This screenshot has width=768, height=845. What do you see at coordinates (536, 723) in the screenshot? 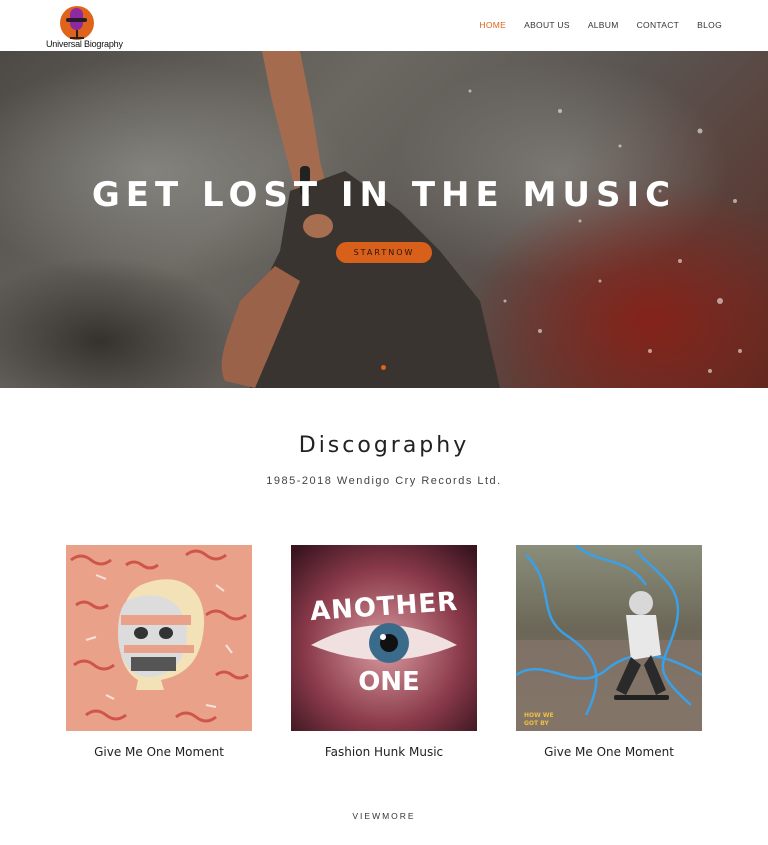
I see `cover-text-got-by: GOT BY` at bounding box center [536, 723].